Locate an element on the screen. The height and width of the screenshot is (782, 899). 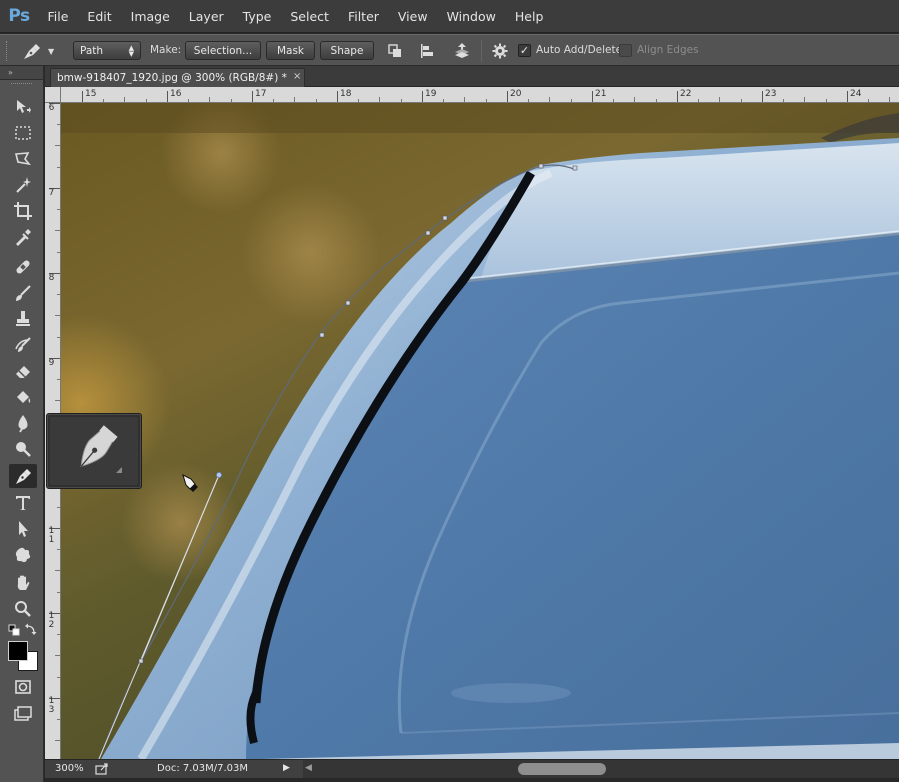
tools-panel: » is located at coordinates (22, 424).